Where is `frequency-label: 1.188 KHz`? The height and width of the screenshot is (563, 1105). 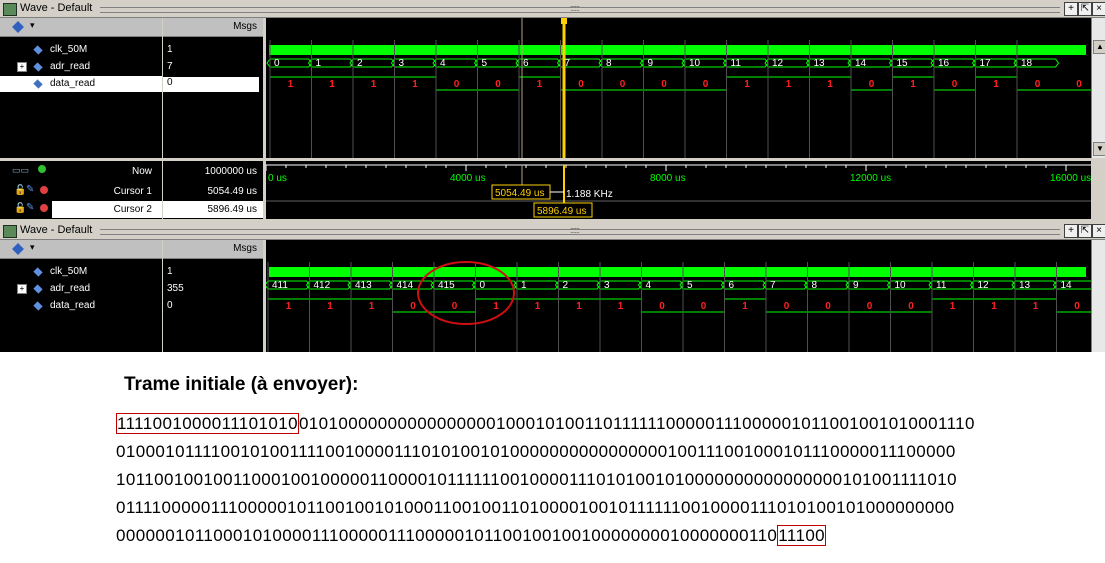 frequency-label: 1.188 KHz is located at coordinates (589, 194).